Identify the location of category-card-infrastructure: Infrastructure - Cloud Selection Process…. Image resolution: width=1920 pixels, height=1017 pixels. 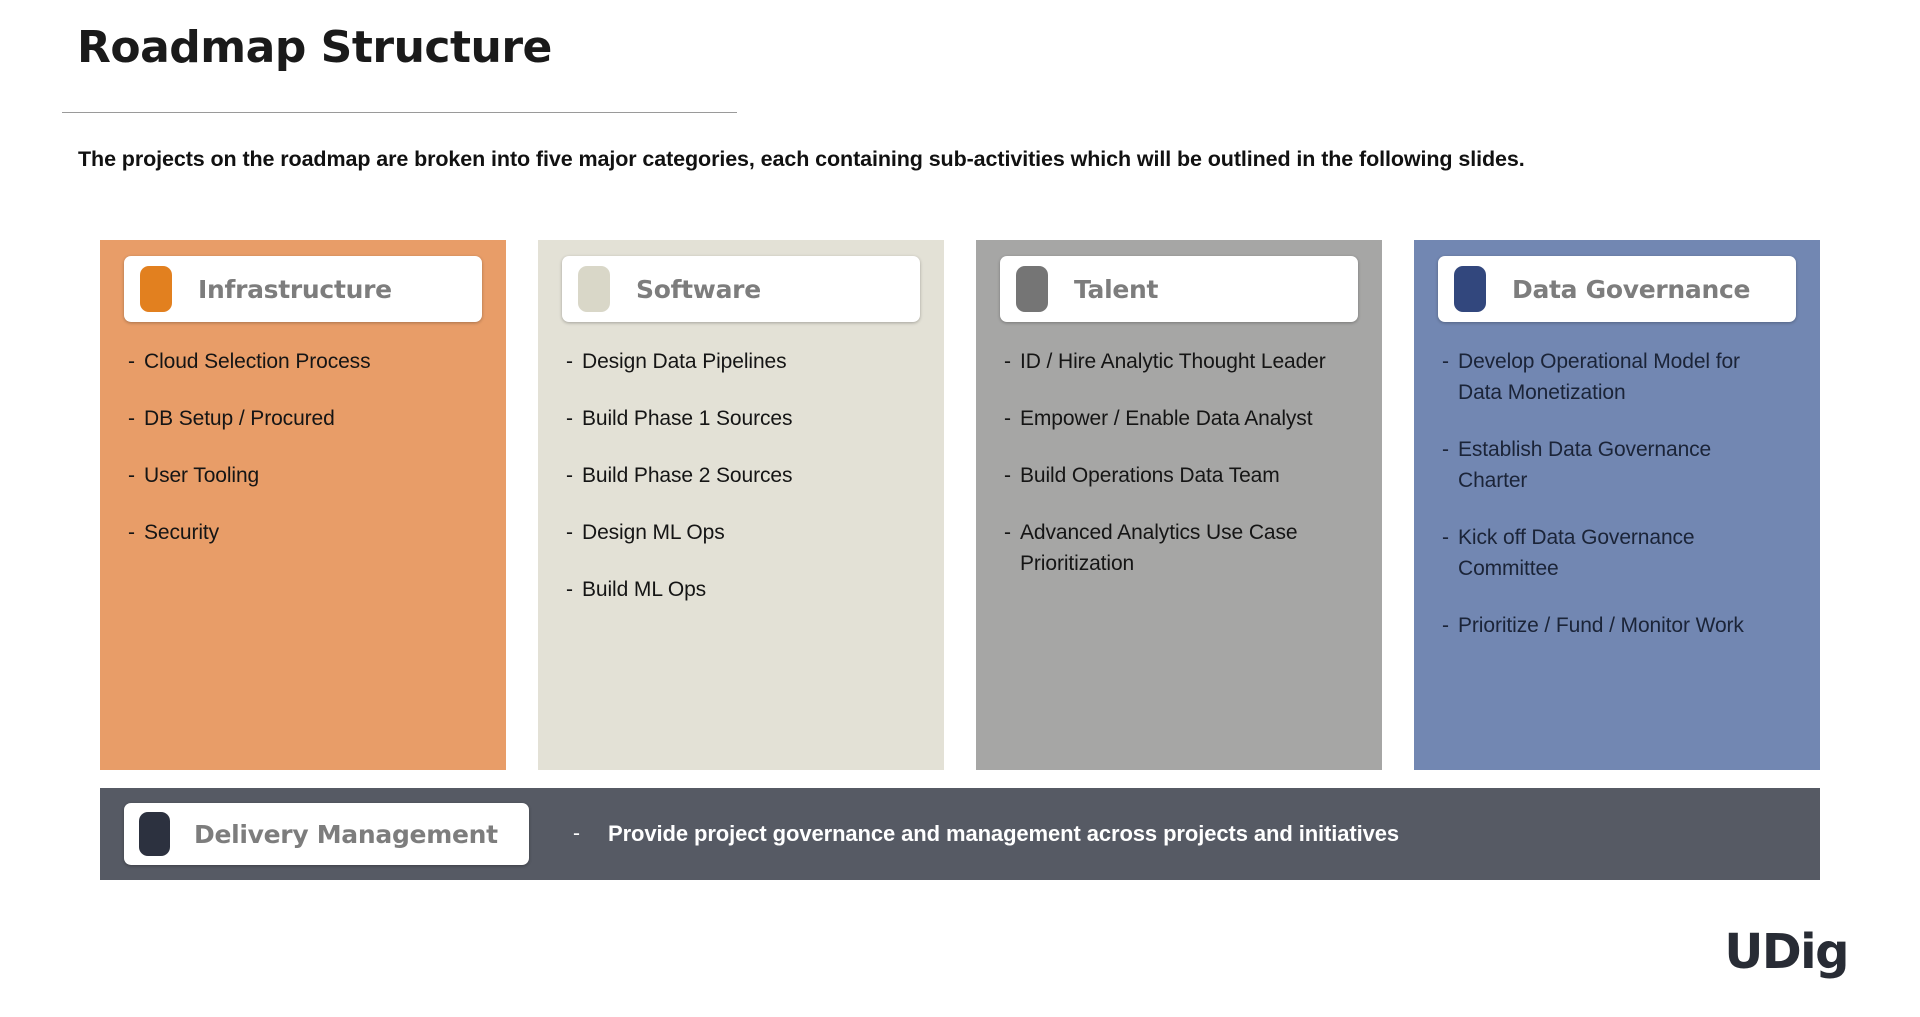
(303, 505).